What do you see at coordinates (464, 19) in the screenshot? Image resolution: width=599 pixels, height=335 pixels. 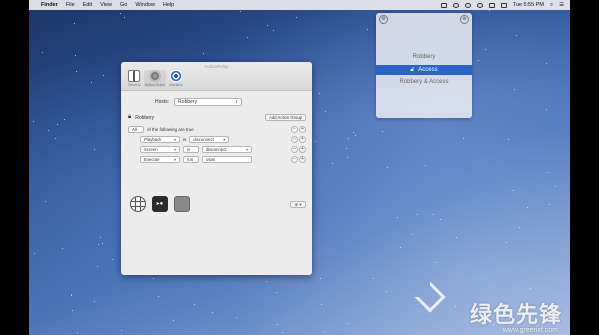 I see `popover-target-icon: ⊕` at bounding box center [464, 19].